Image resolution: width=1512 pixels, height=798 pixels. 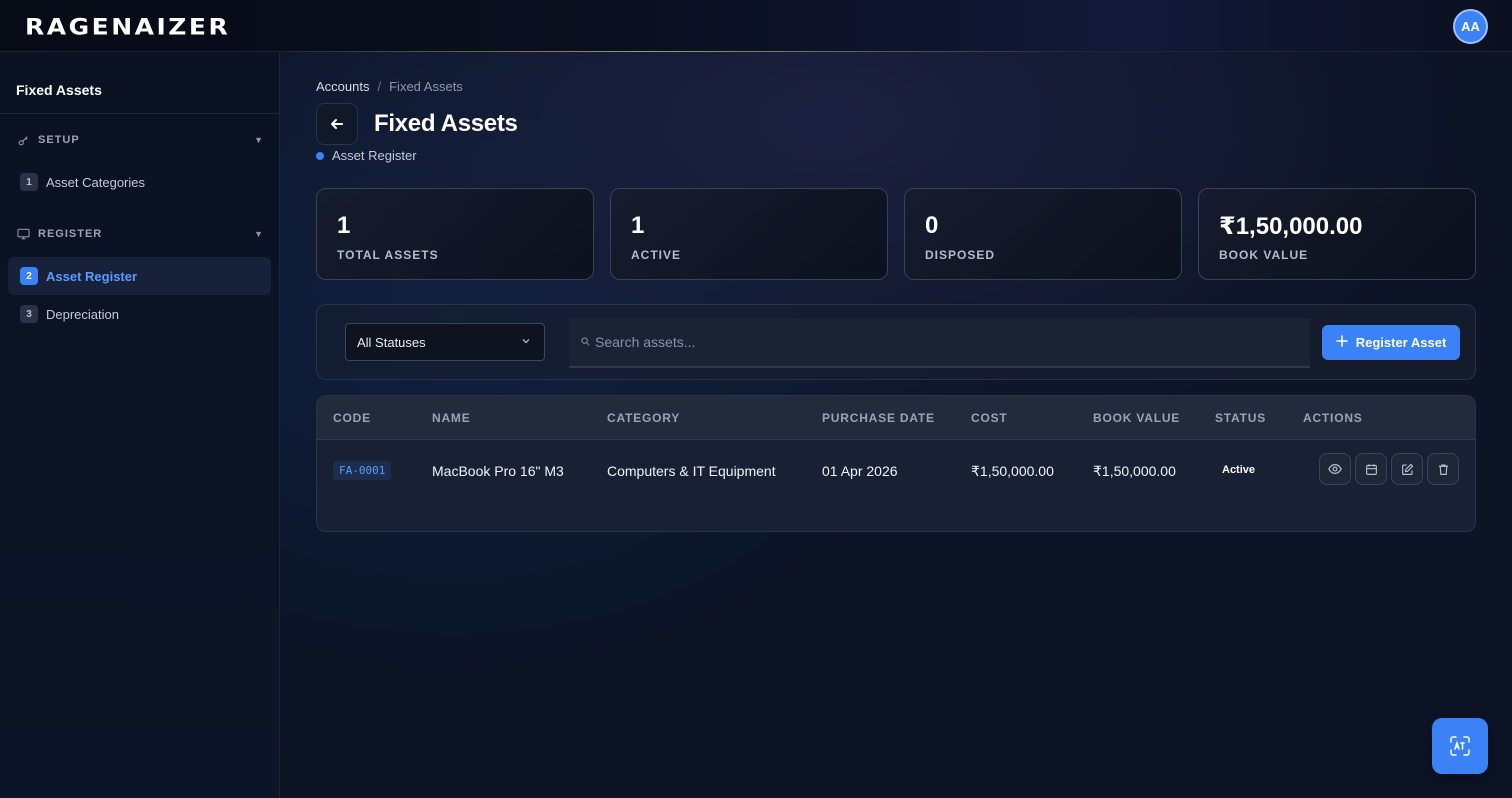 I want to click on ai-assistant-icon, so click(x=1460, y=746).